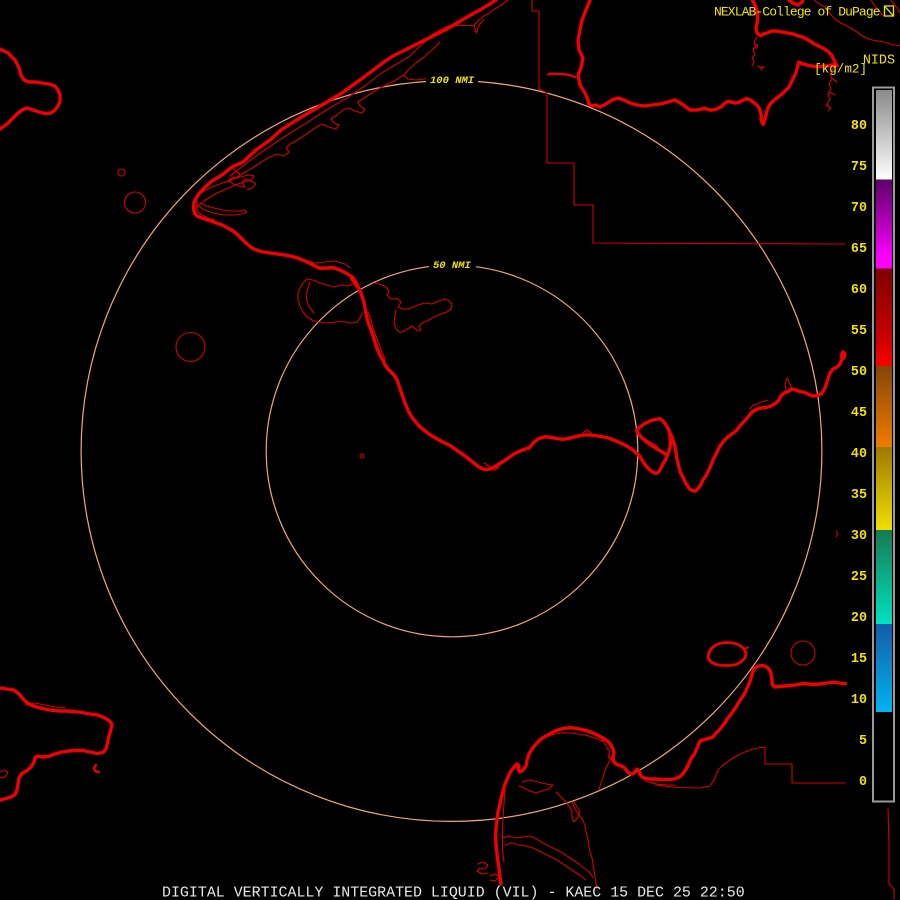 This screenshot has height=900, width=900. I want to click on svg-text: 100 NMI, so click(452, 81).